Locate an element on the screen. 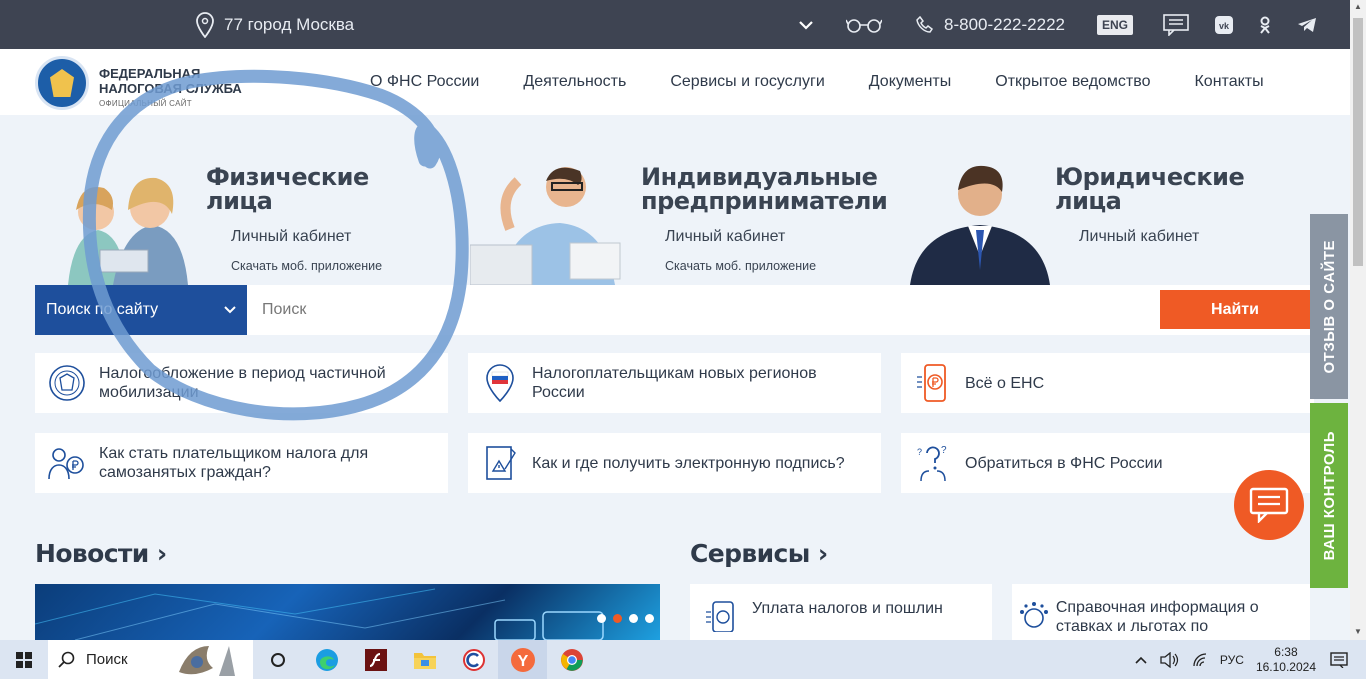 Image resolution: width=1366 pixels, height=679 pixels. taskbar-flash is located at coordinates (375, 659).